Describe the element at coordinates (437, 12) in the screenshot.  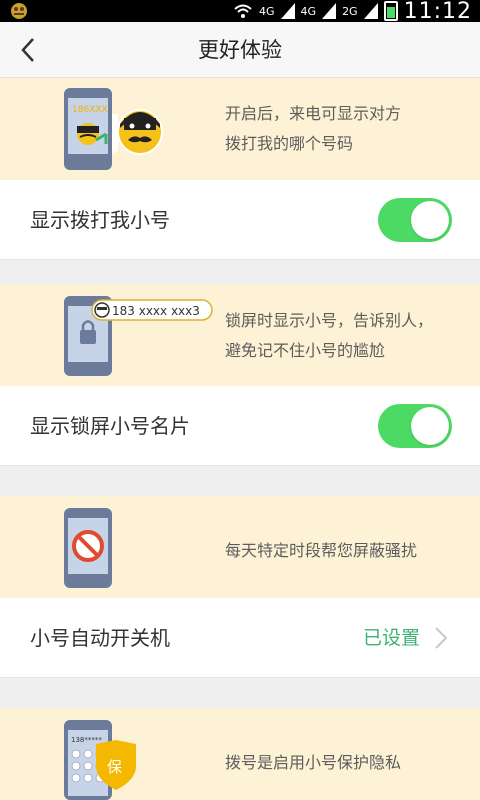
I see `status-time: 11:12` at that location.